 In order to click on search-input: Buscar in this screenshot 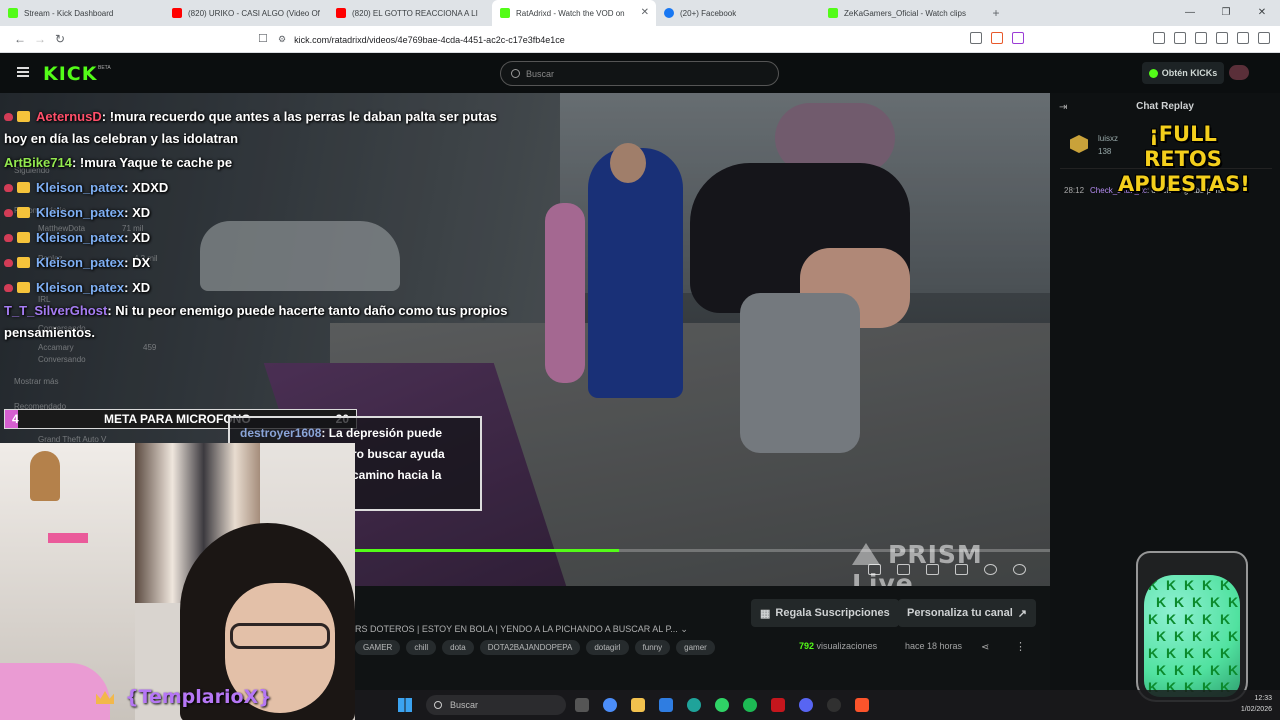, I will do `click(639, 73)`.